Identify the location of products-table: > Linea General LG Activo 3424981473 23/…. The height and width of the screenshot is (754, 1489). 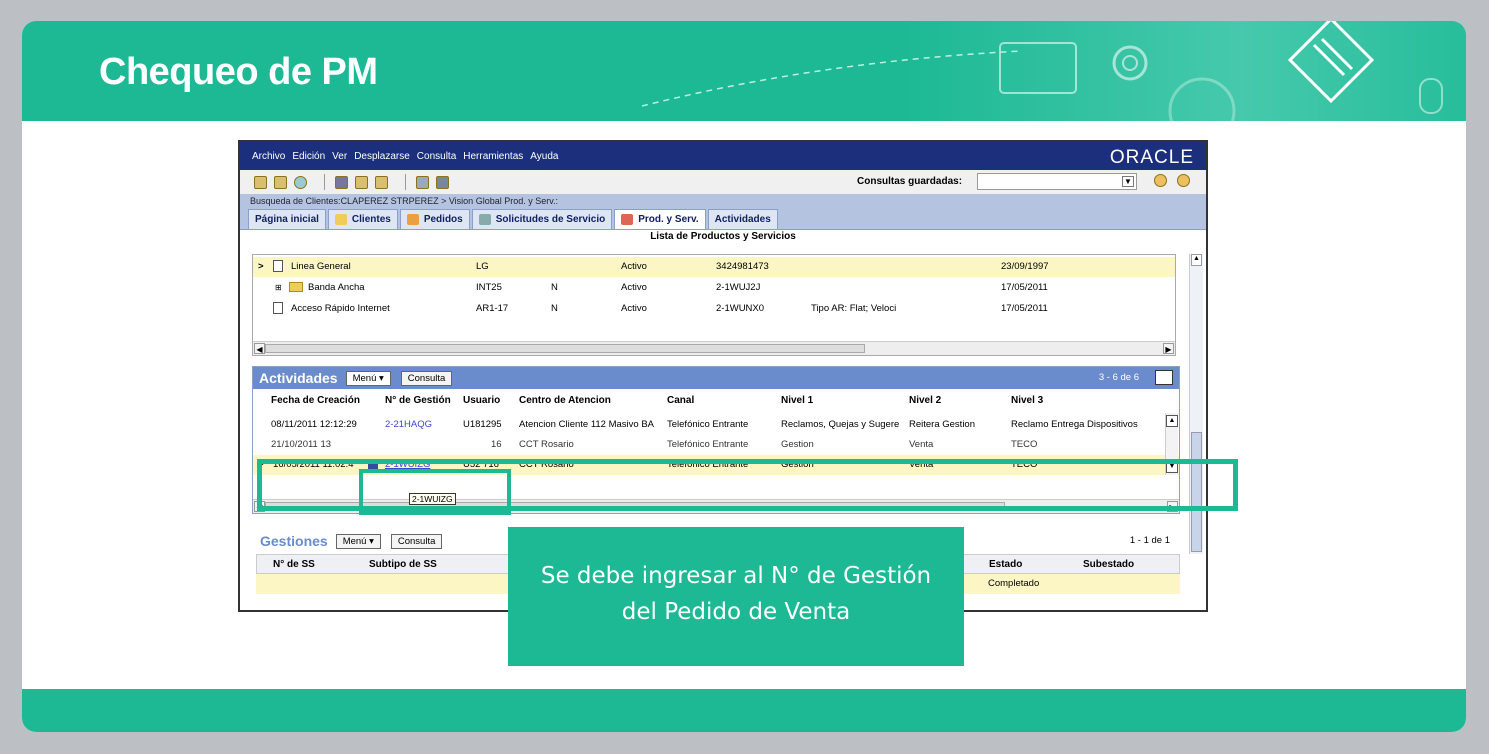
(714, 305).